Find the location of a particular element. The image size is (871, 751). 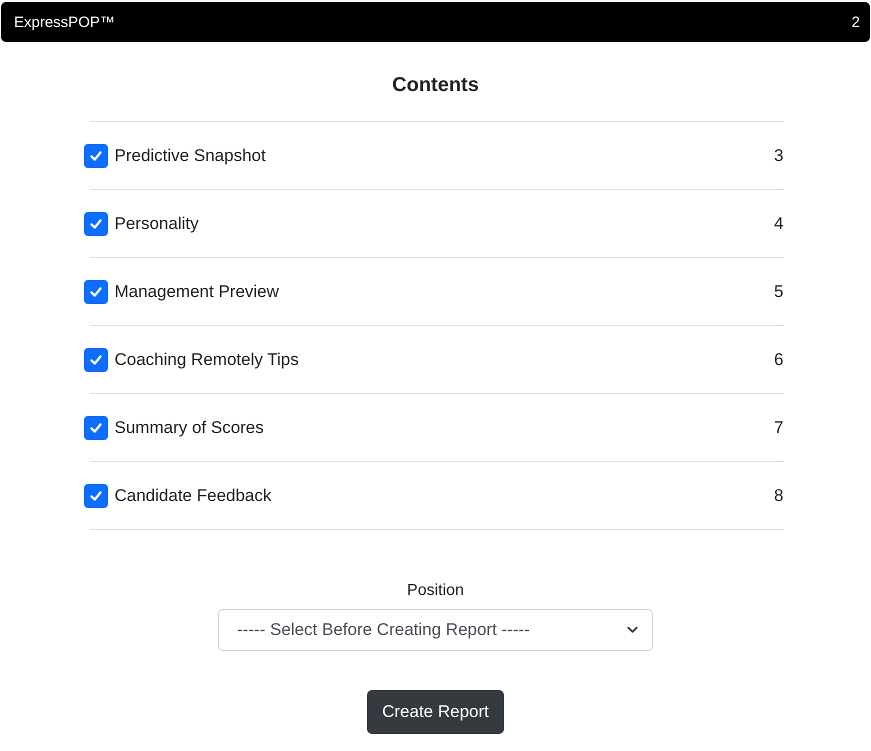

chevron-down-icon is located at coordinates (632, 630).